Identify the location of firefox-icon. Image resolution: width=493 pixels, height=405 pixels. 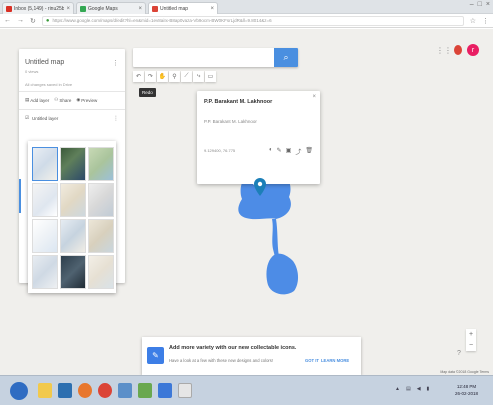
(85, 390).